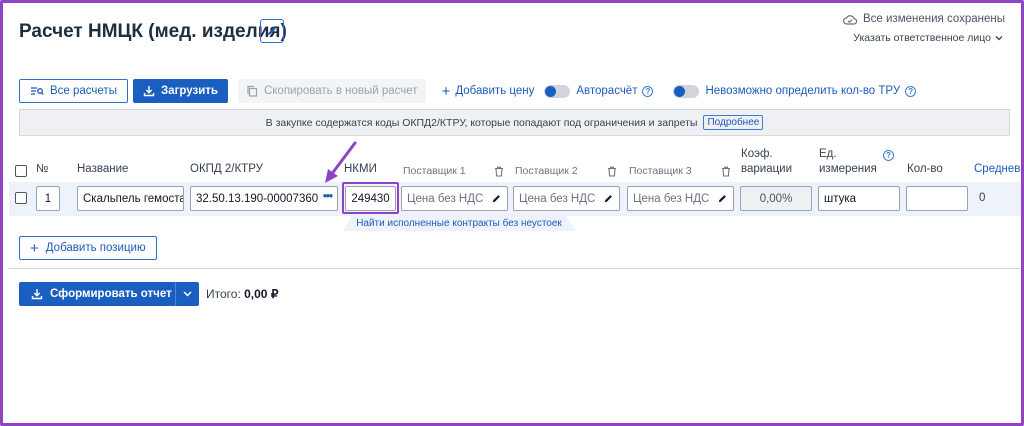  What do you see at coordinates (803, 91) in the screenshot?
I see `tru-quantity-label: Невозможно определить кол-во ТРУ` at bounding box center [803, 91].